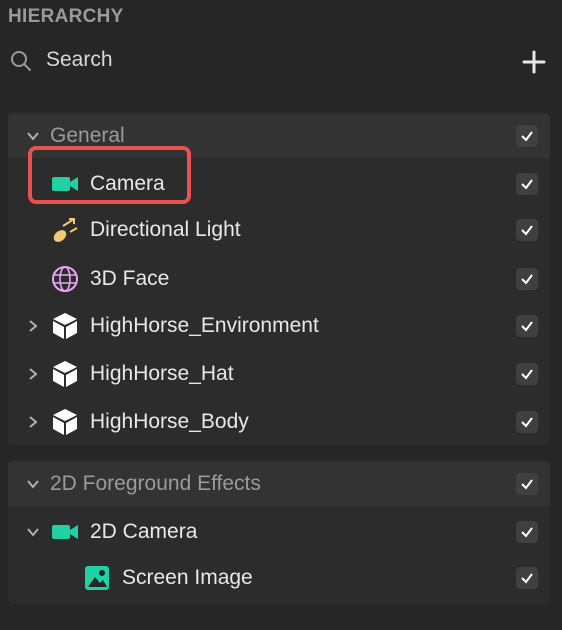 This screenshot has width=562, height=630. What do you see at coordinates (187, 577) in the screenshot?
I see `item-label: Screen Image` at bounding box center [187, 577].